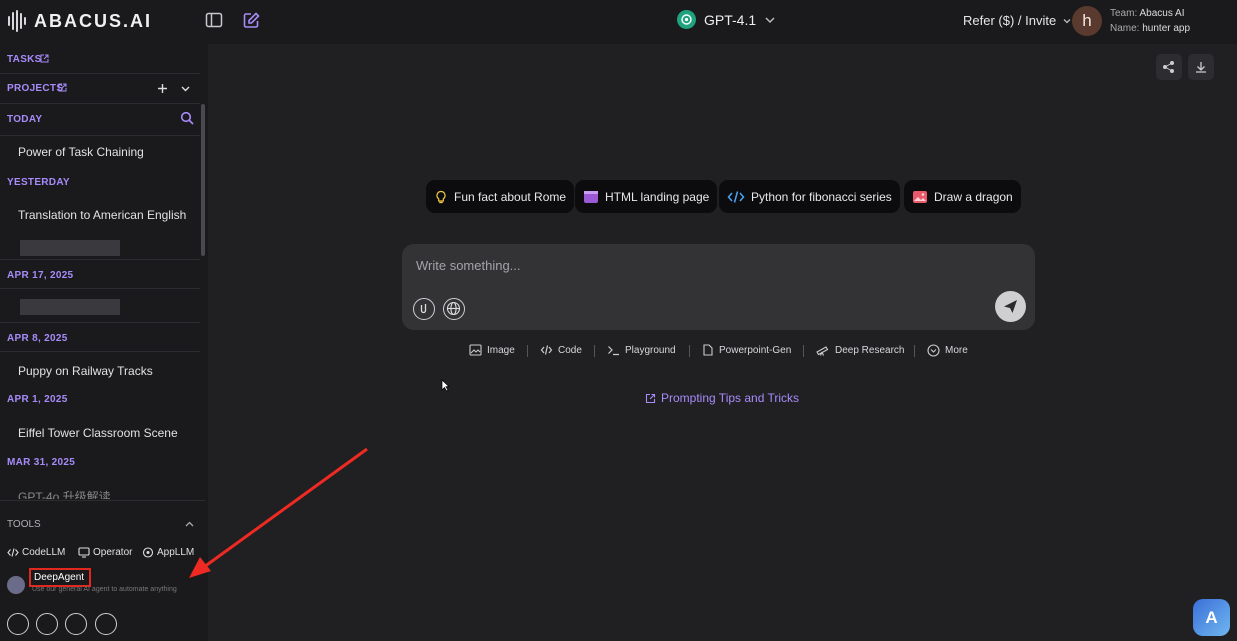 The image size is (1237, 641). What do you see at coordinates (215, 21) in the screenshot?
I see `sidebar-toggle-icon` at bounding box center [215, 21].